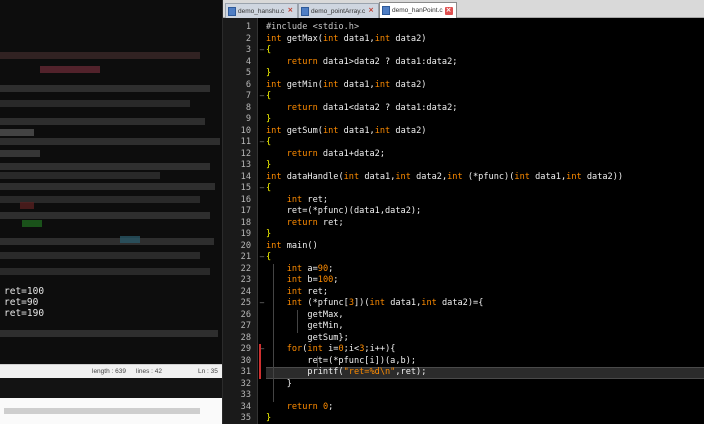  What do you see at coordinates (245, 395) in the screenshot?
I see `line-number: 33` at bounding box center [245, 395].